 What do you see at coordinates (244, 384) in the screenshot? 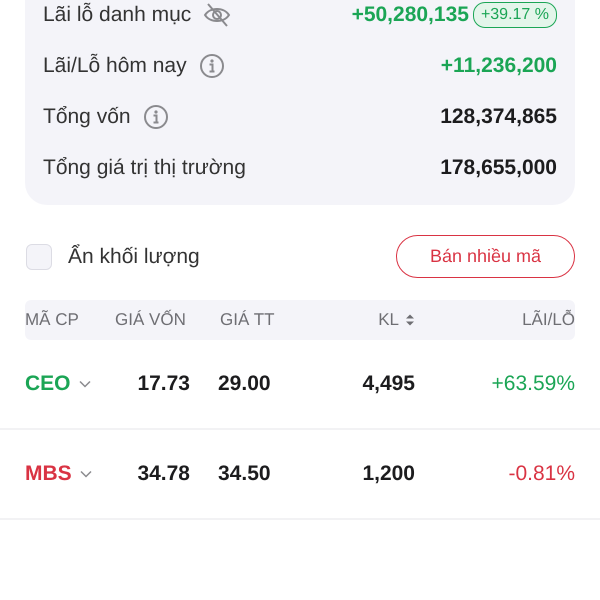
I see `table-cell-text: 29.00` at bounding box center [244, 384].